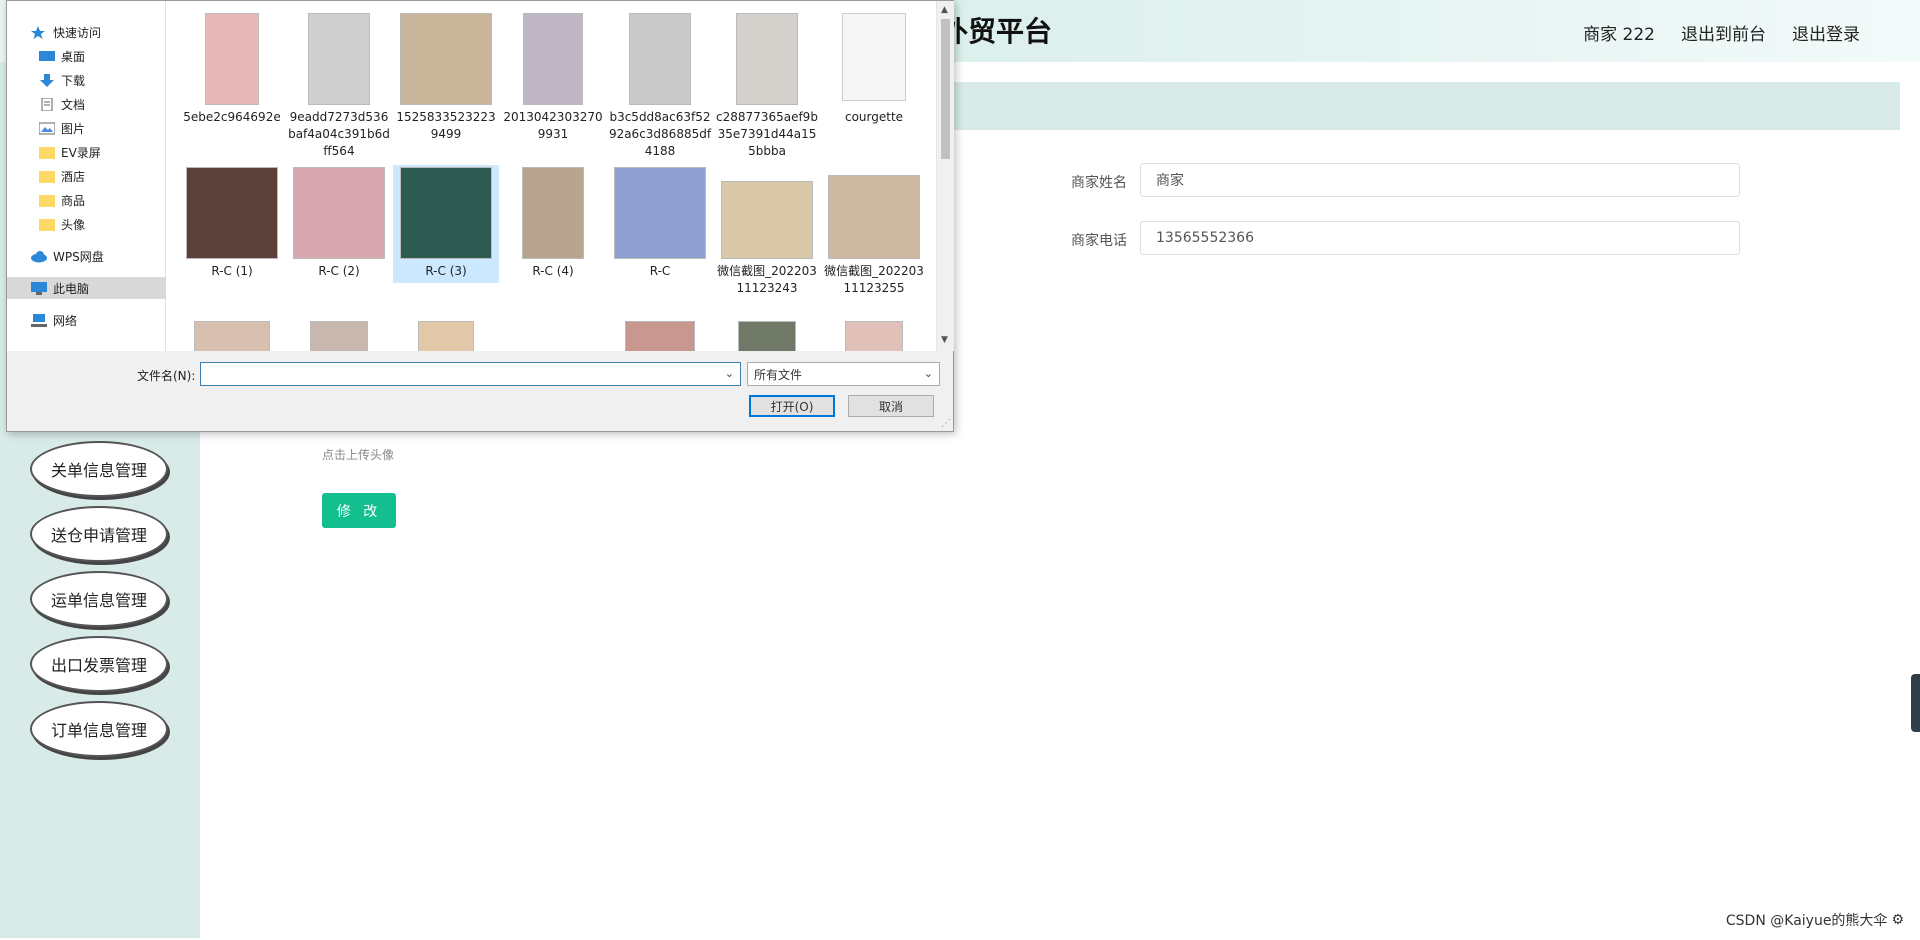 This screenshot has height=940, width=1920. What do you see at coordinates (98, 288) in the screenshot?
I see `nav-this-pc: 此电脑` at bounding box center [98, 288].